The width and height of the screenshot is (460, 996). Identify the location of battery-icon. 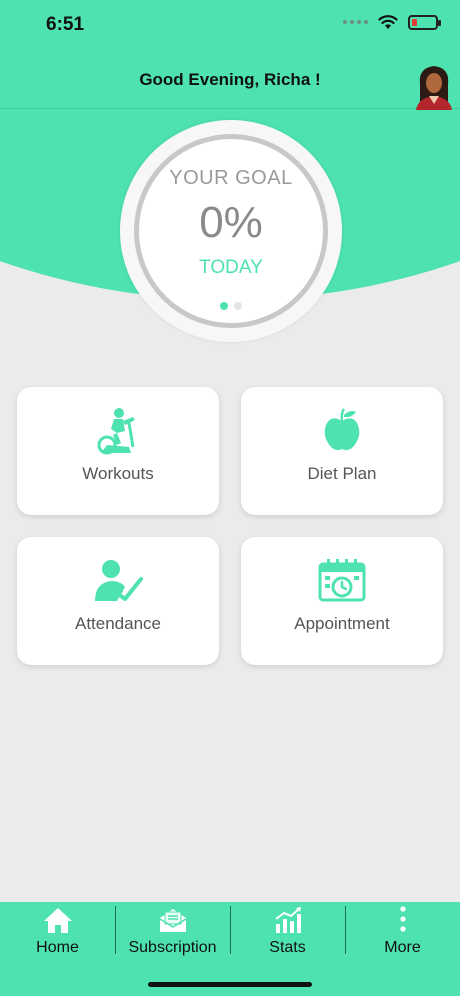
(424, 22).